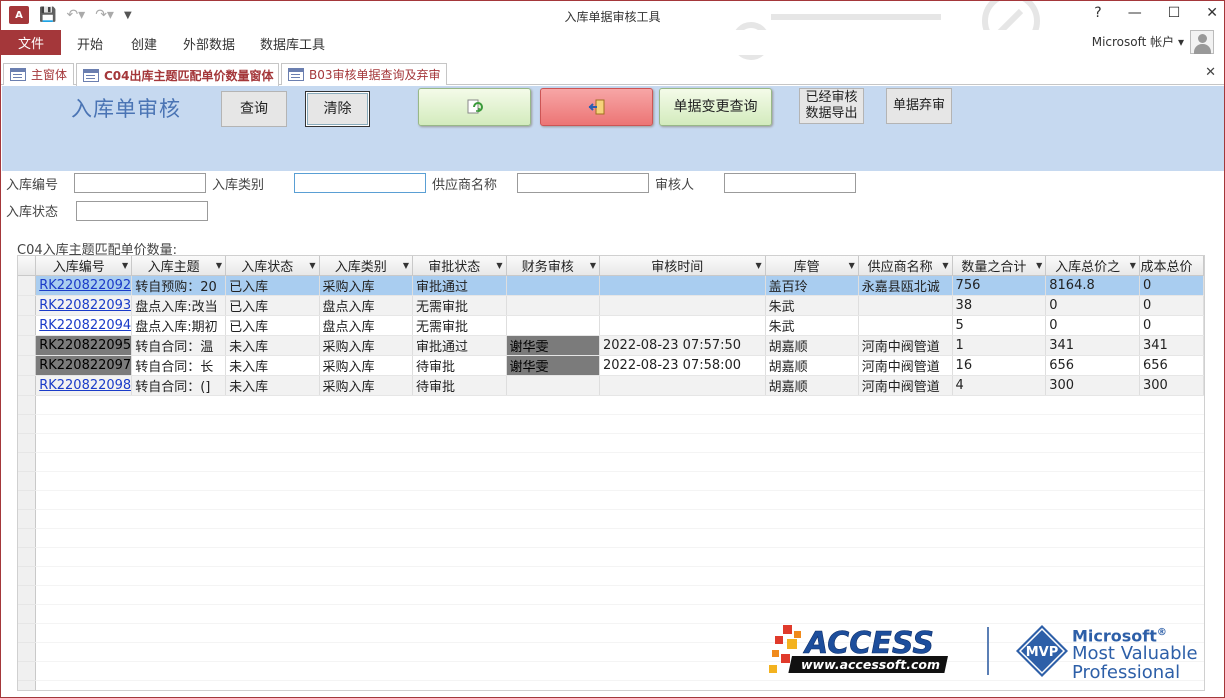 The image size is (1225, 698). I want to click on tab-file: 文件, so click(31, 42).